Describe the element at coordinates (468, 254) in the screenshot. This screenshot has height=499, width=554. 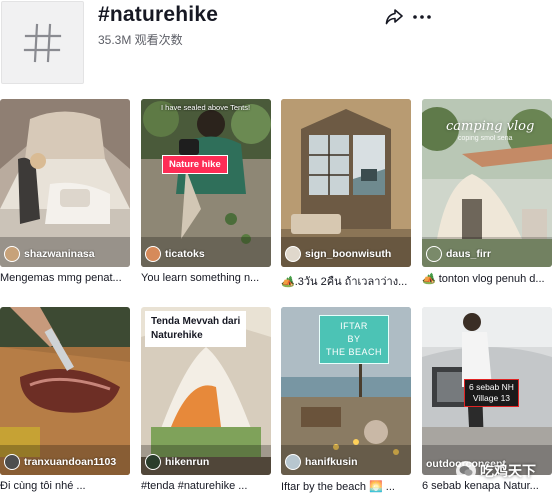
I see `username: daus_firr` at that location.